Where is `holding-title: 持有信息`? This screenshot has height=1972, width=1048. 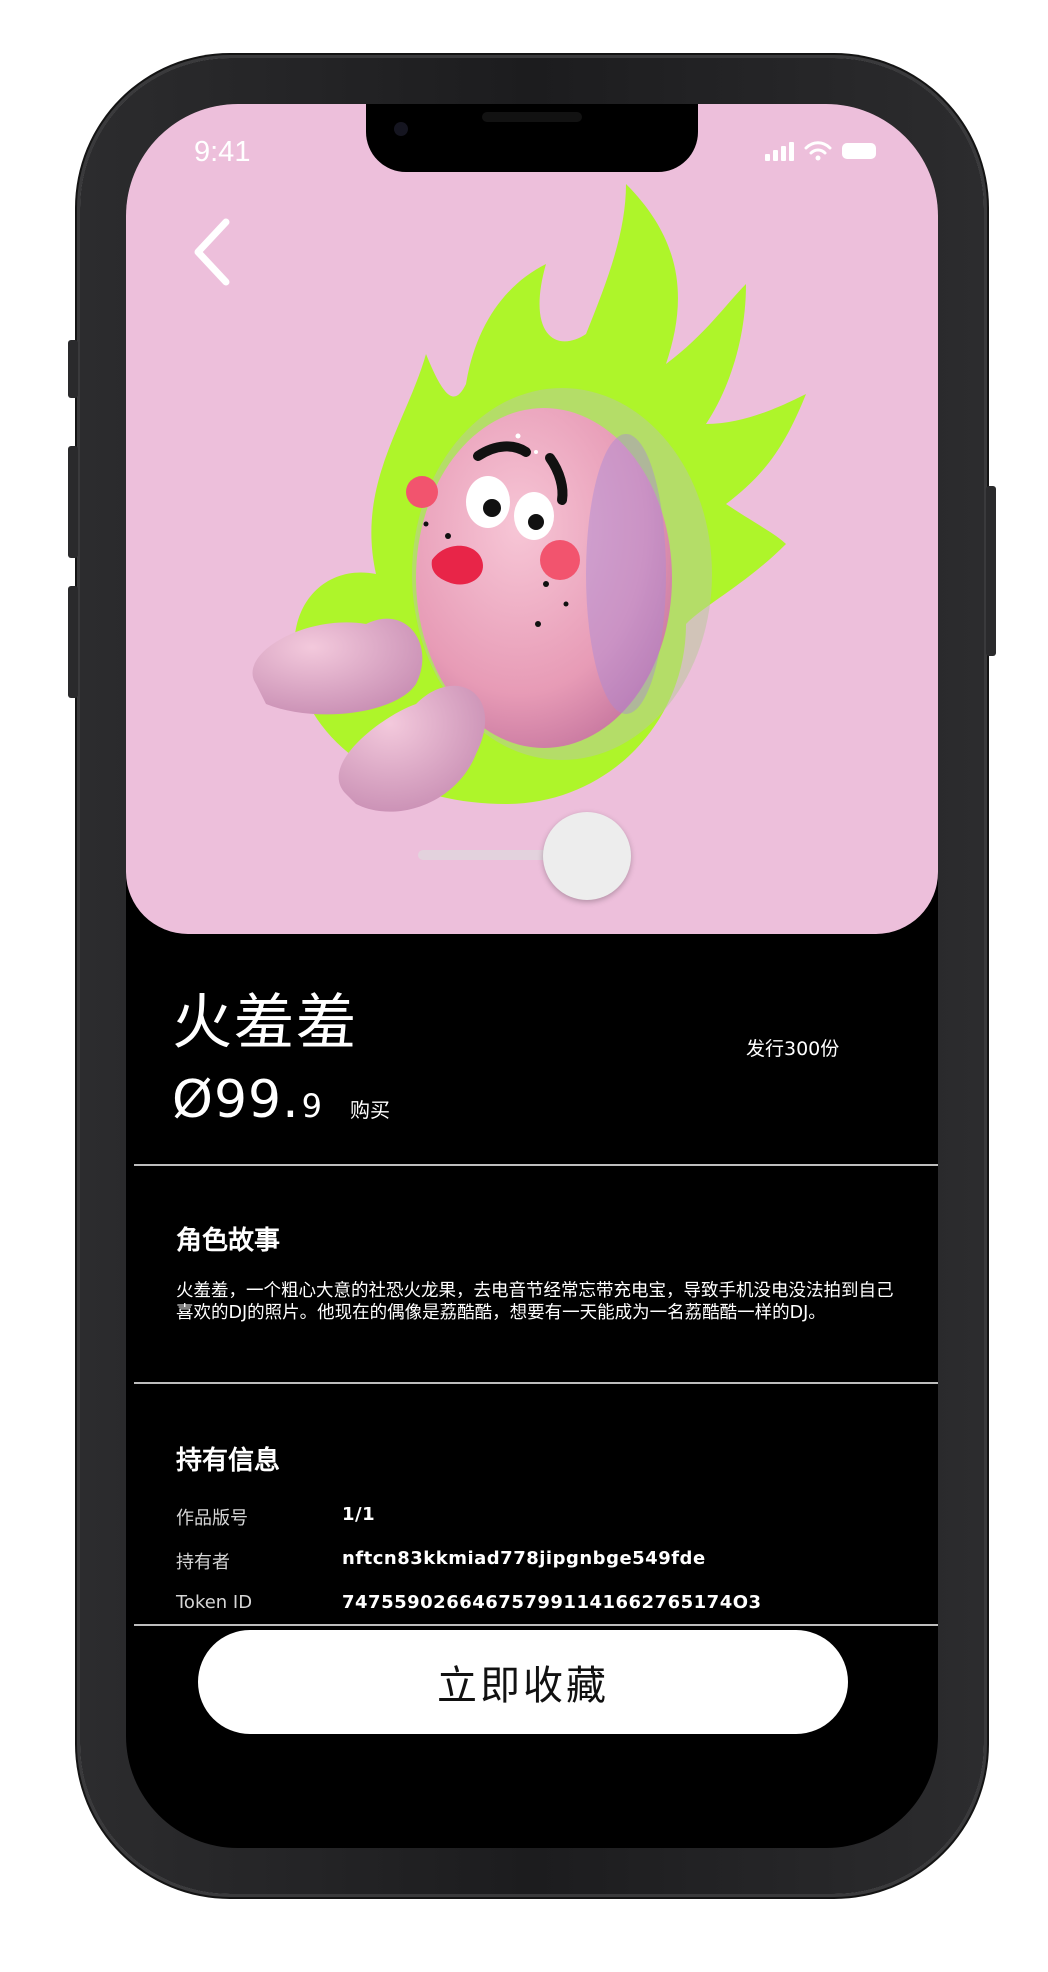 holding-title: 持有信息 is located at coordinates (228, 1461).